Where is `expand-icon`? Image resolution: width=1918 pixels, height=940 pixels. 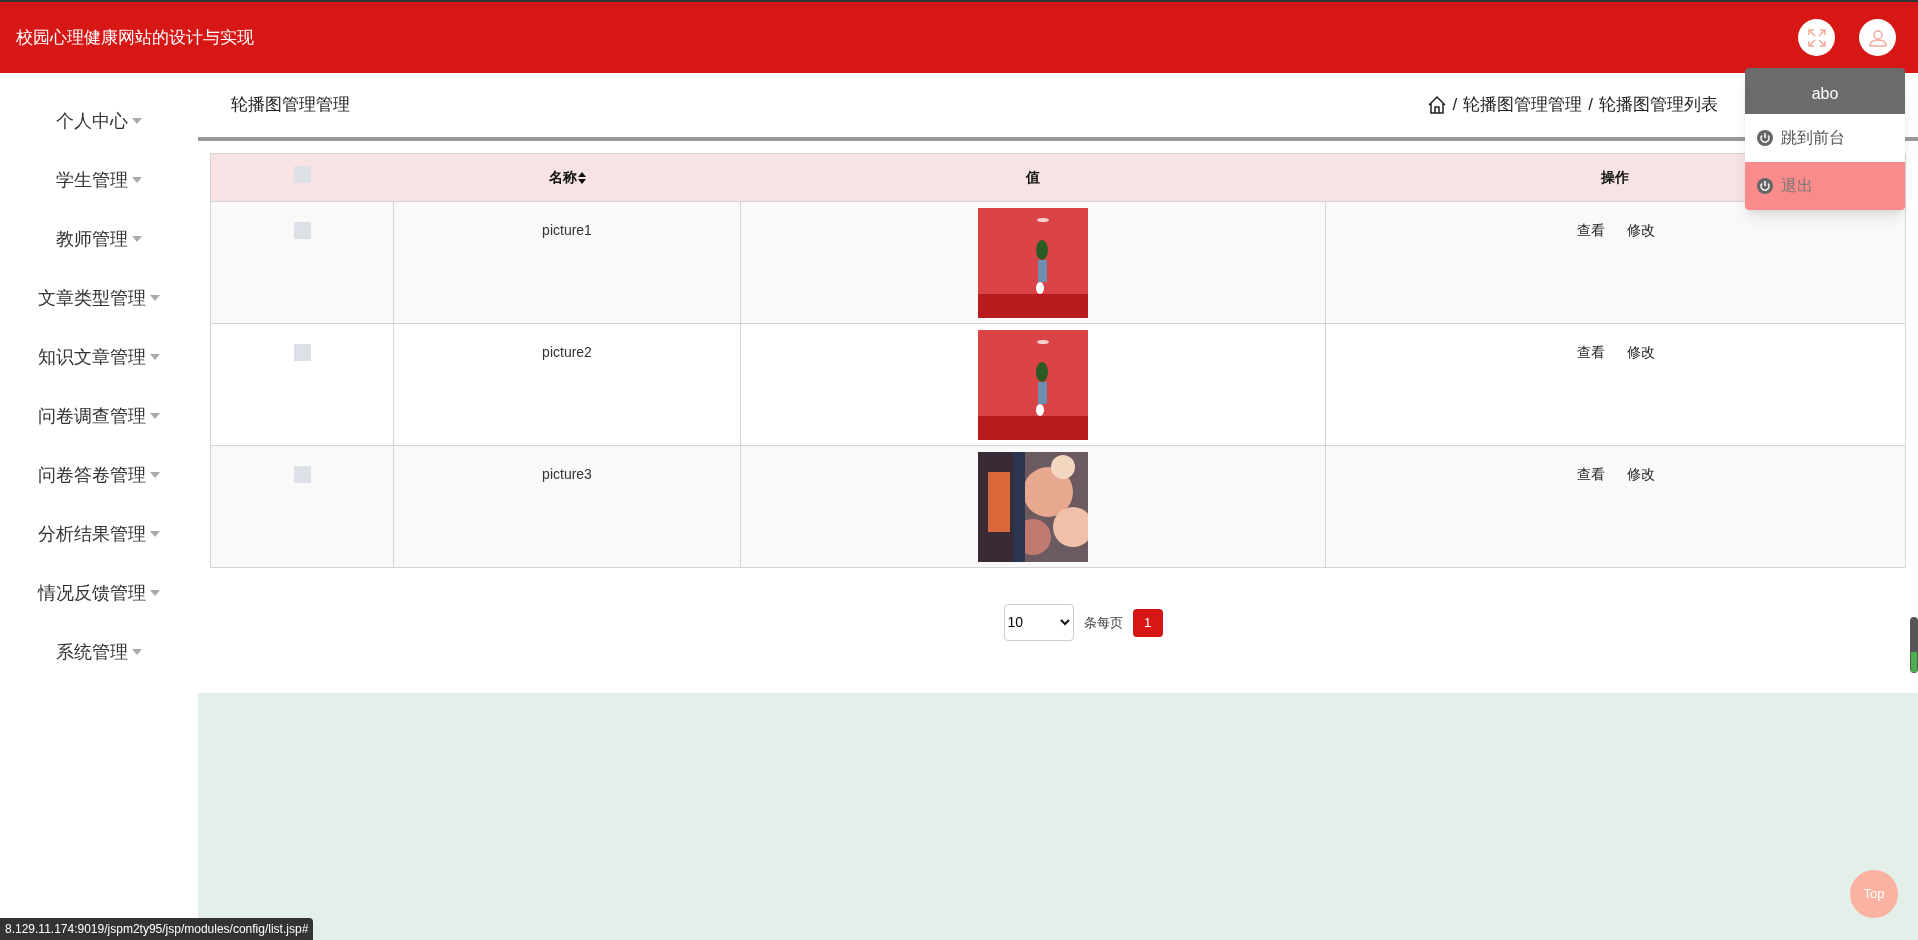 expand-icon is located at coordinates (1816, 37).